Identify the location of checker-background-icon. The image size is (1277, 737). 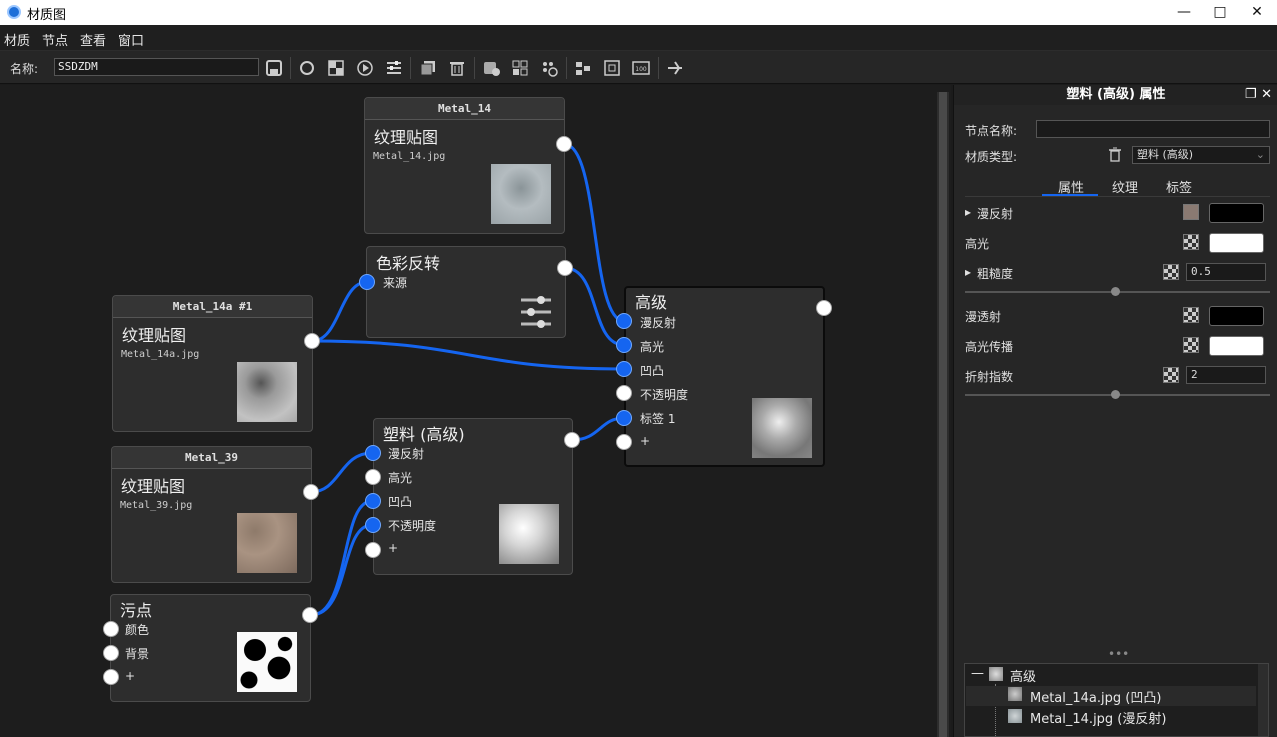
(336, 68).